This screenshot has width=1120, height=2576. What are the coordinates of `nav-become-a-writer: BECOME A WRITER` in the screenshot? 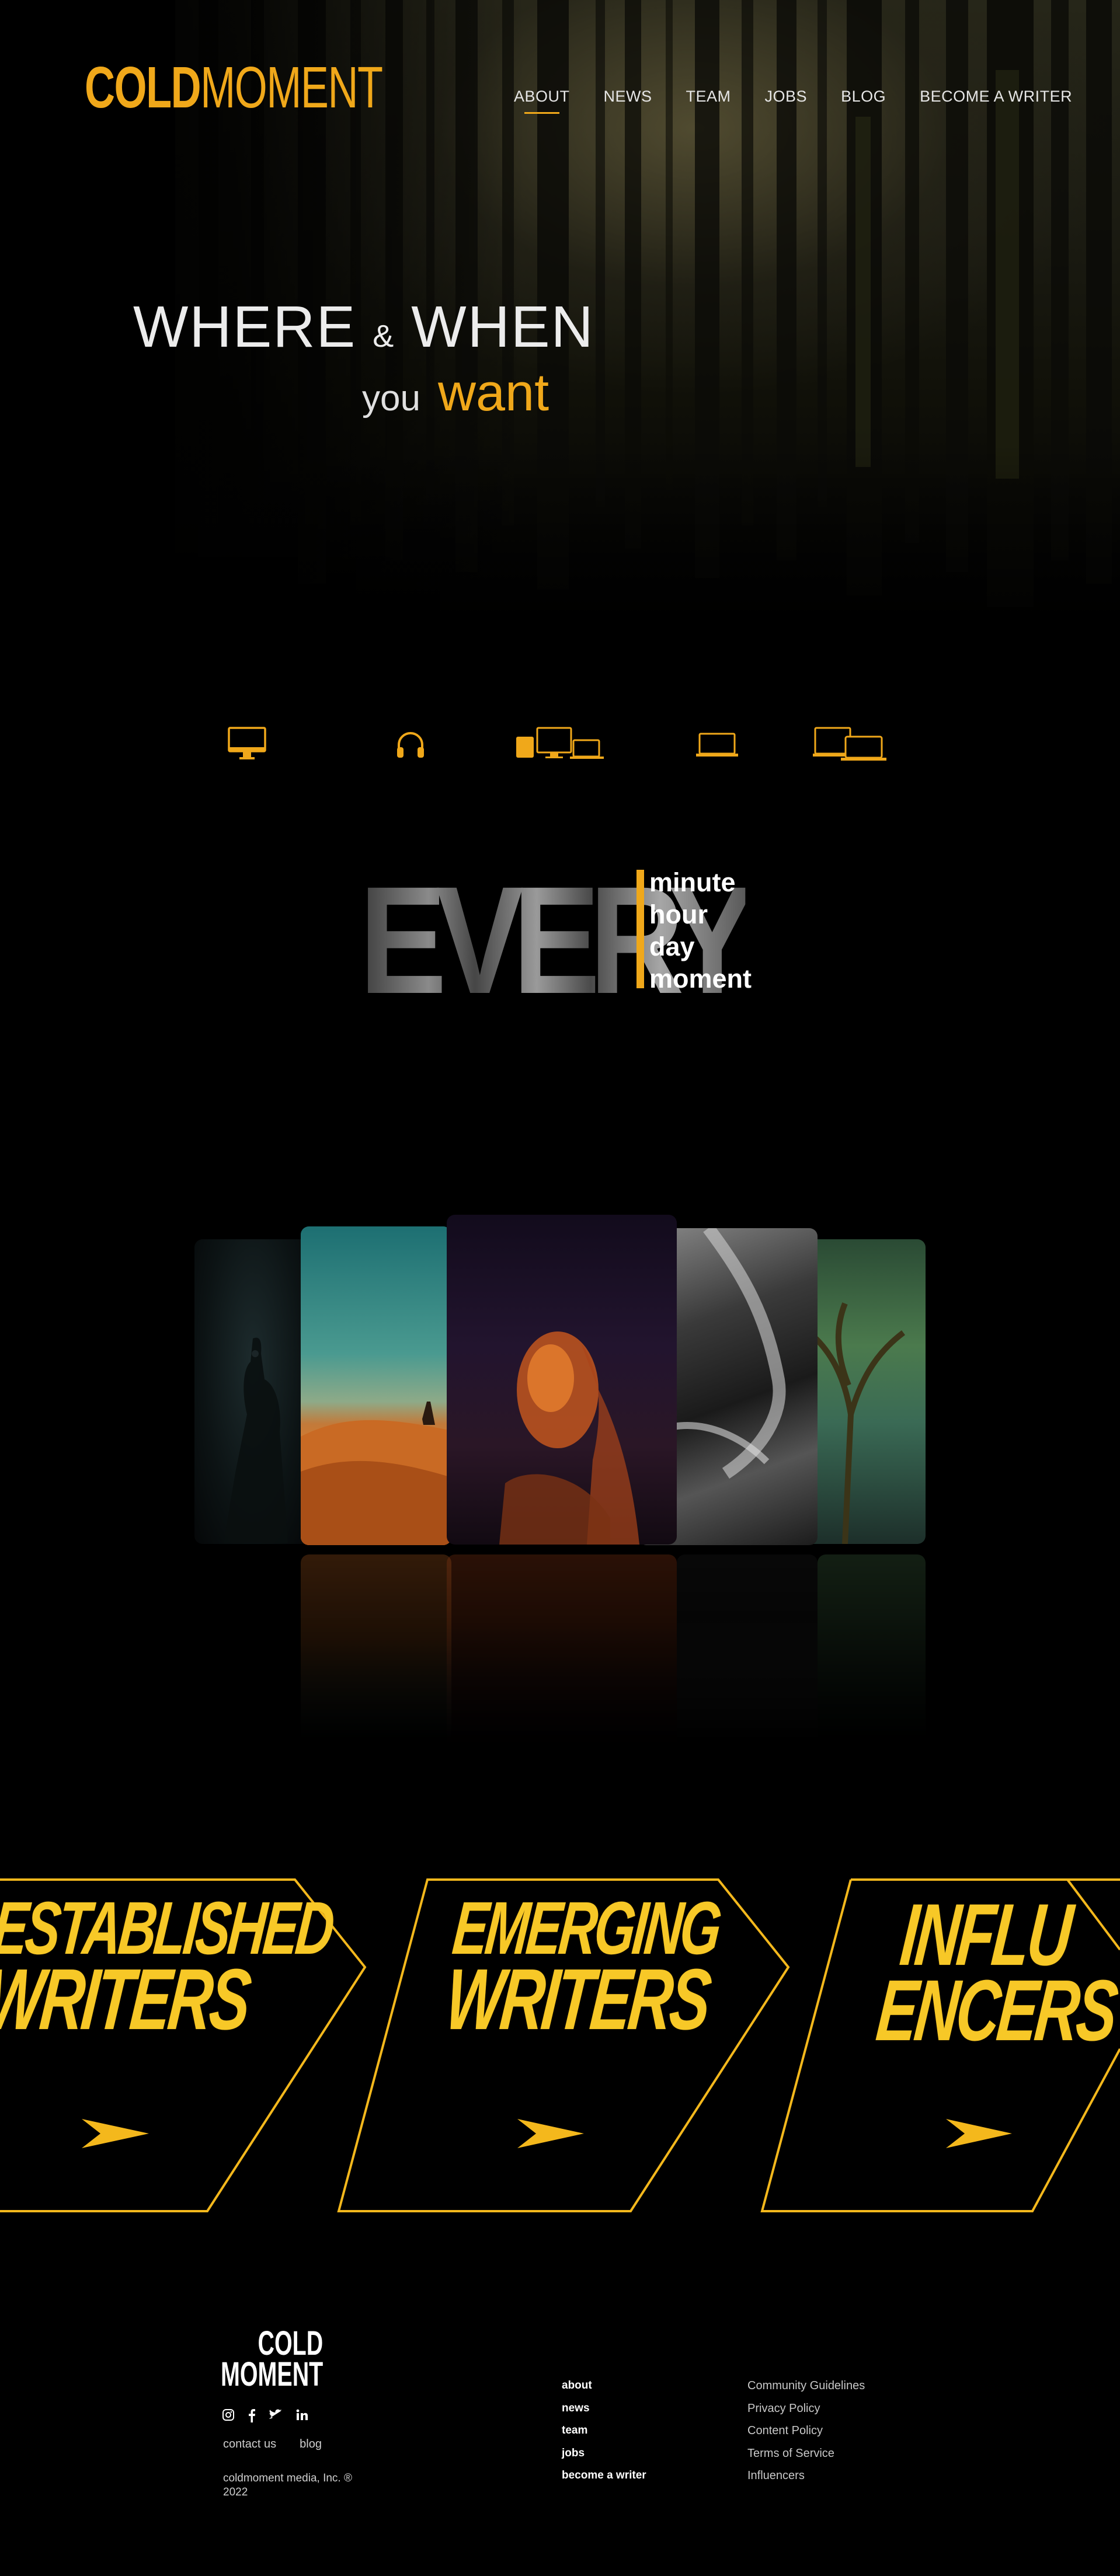 It's located at (996, 97).